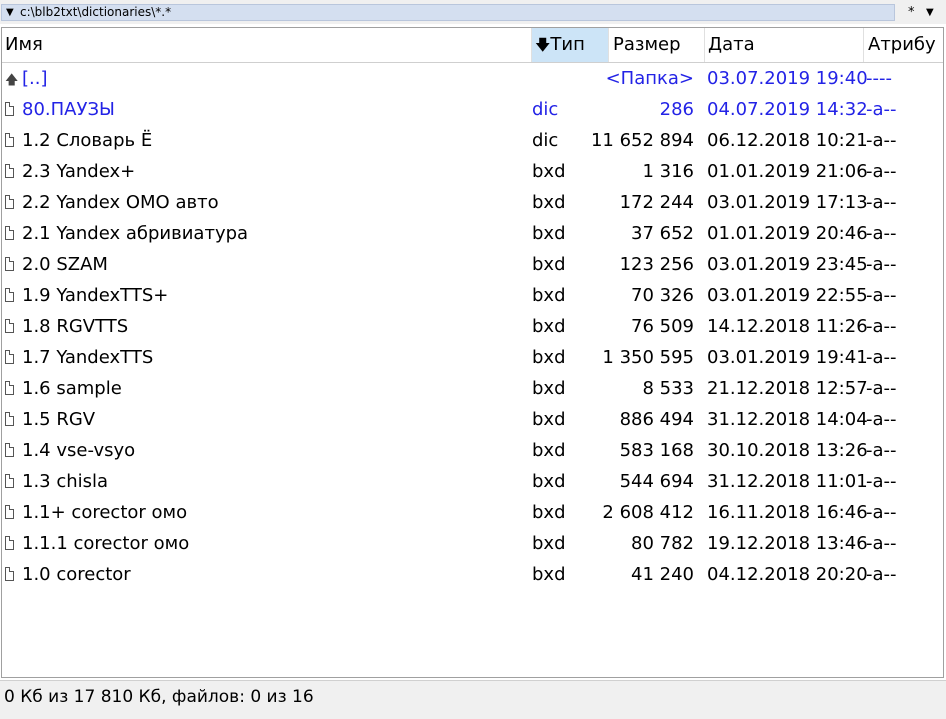 This screenshot has height=719, width=946. I want to click on file-date: 04.12.2018 20:20, so click(787, 574).